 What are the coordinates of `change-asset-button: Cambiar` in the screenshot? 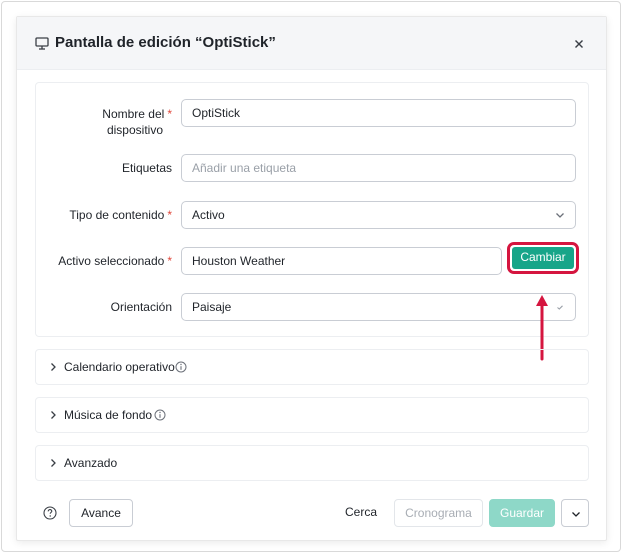 It's located at (543, 258).